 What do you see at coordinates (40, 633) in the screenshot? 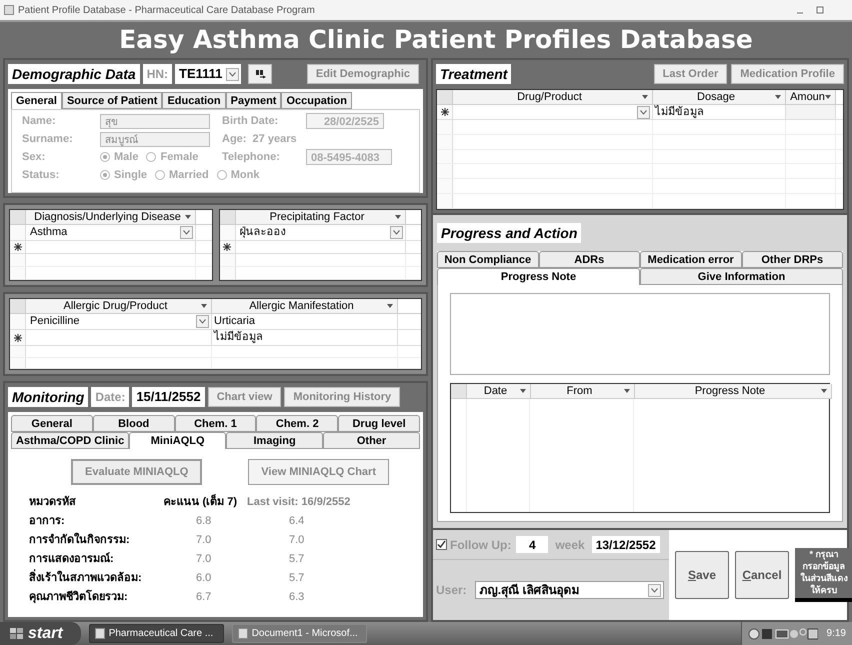
I see `start-button: start` at bounding box center [40, 633].